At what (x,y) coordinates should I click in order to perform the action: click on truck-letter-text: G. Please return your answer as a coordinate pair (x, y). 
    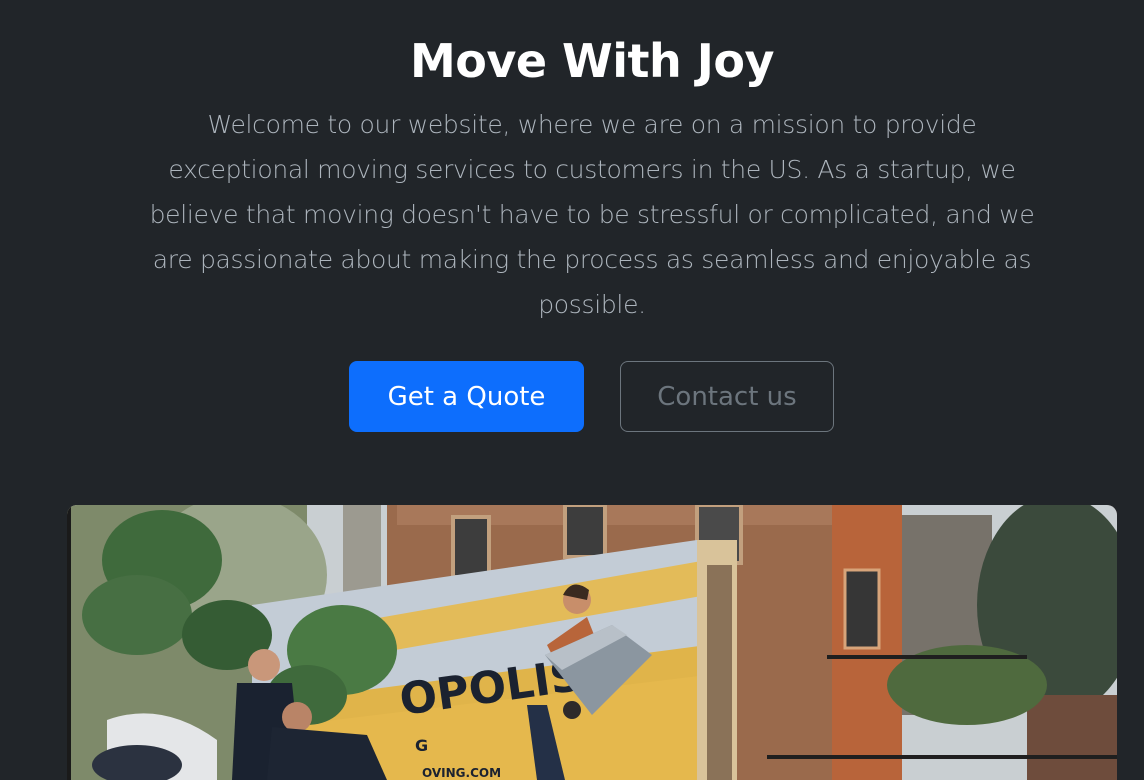
    Looking at the image, I should click on (421, 745).